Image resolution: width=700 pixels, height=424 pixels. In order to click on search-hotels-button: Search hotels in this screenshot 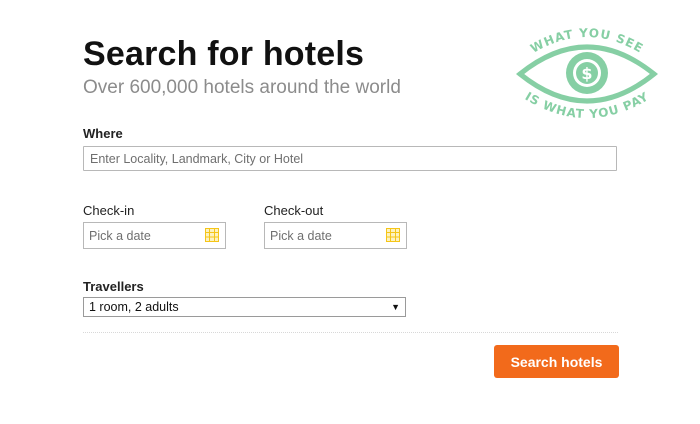, I will do `click(556, 361)`.